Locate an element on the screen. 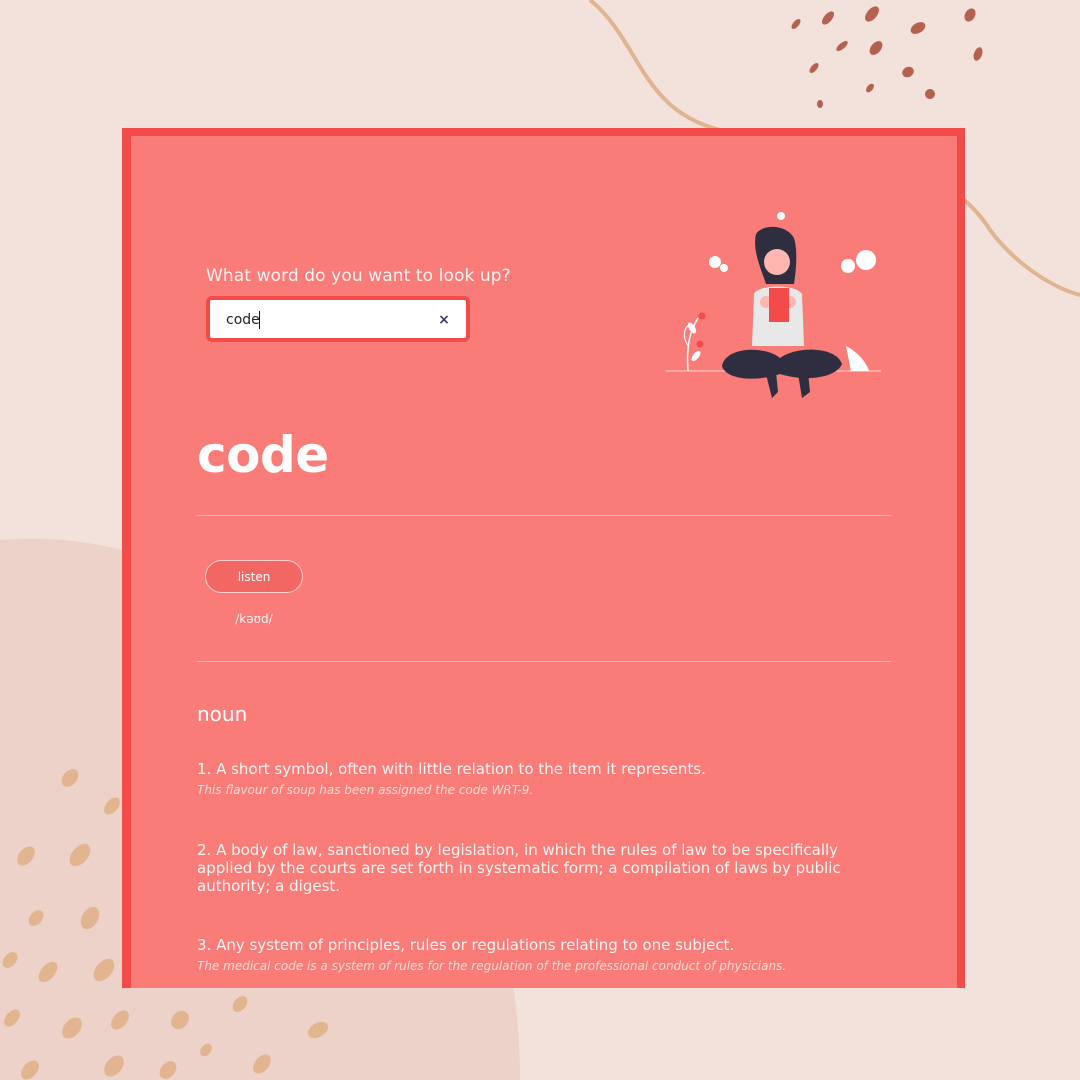 The height and width of the screenshot is (1080, 1080). divider-top is located at coordinates (544, 515).